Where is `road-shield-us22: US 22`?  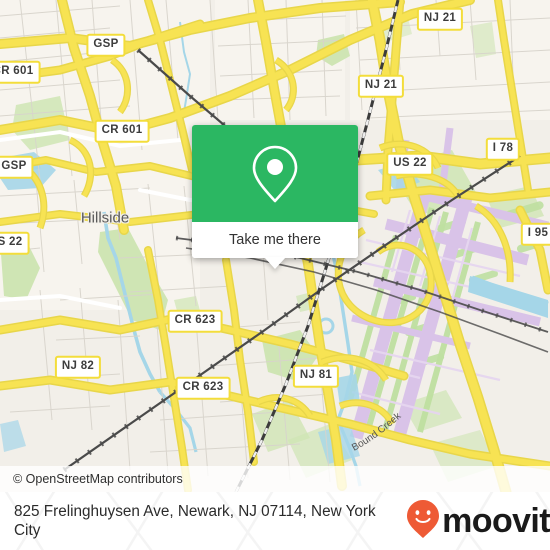
road-shield-us22: US 22 is located at coordinates (410, 164).